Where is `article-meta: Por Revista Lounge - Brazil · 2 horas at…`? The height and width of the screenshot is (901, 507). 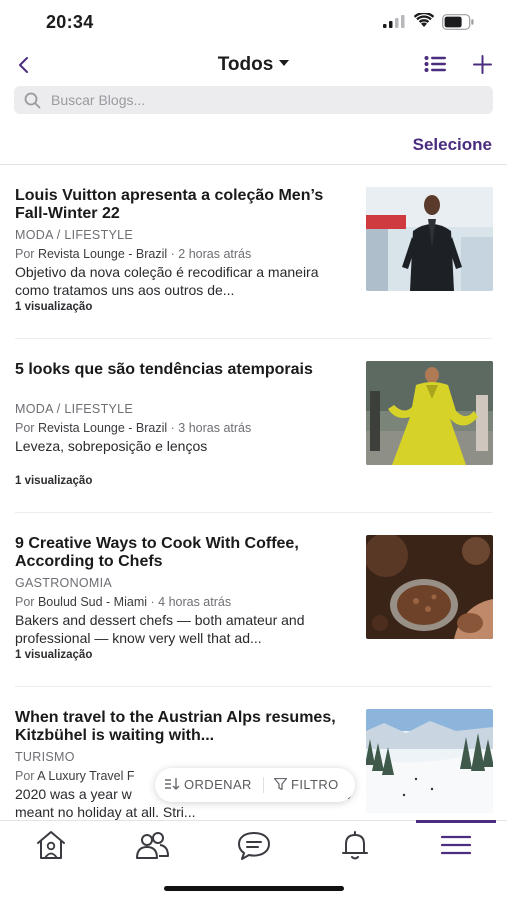
article-meta: Por Revista Lounge - Brazil · 2 horas at… is located at coordinates (133, 254).